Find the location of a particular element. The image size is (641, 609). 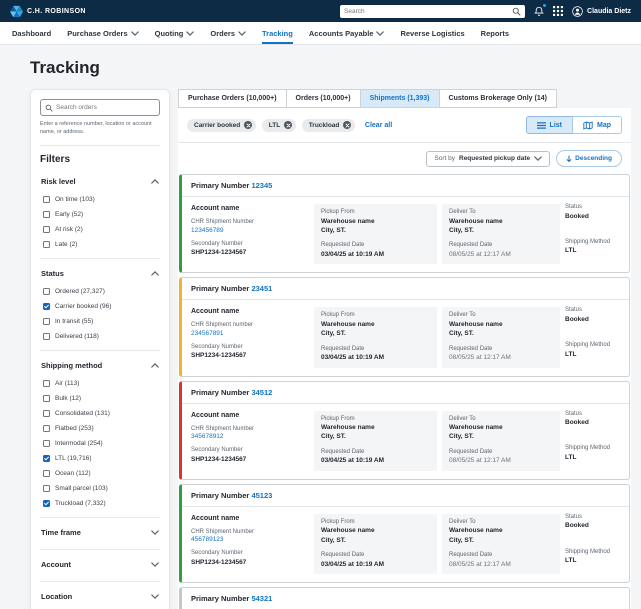

chr-shipment-number-link: 234567891 is located at coordinates (207, 333).